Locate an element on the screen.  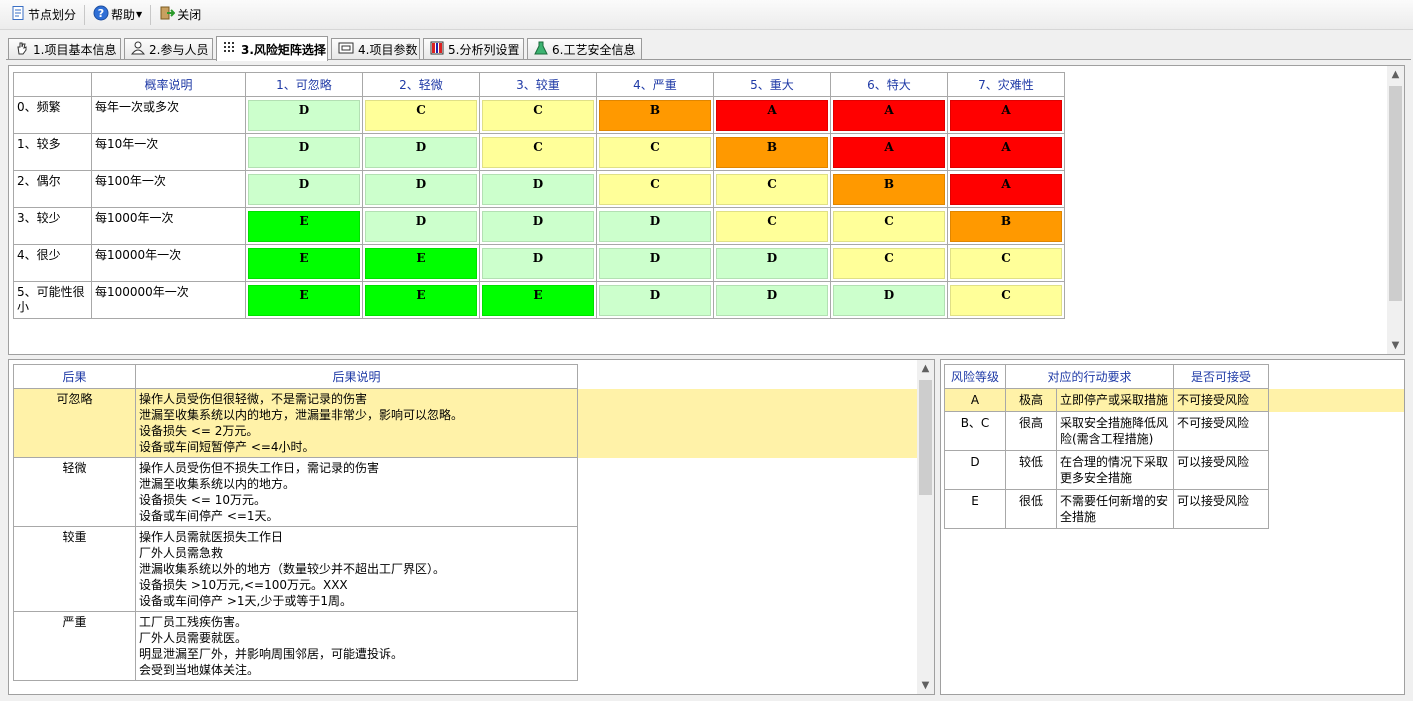
risk-grade: E is located at coordinates (304, 263).